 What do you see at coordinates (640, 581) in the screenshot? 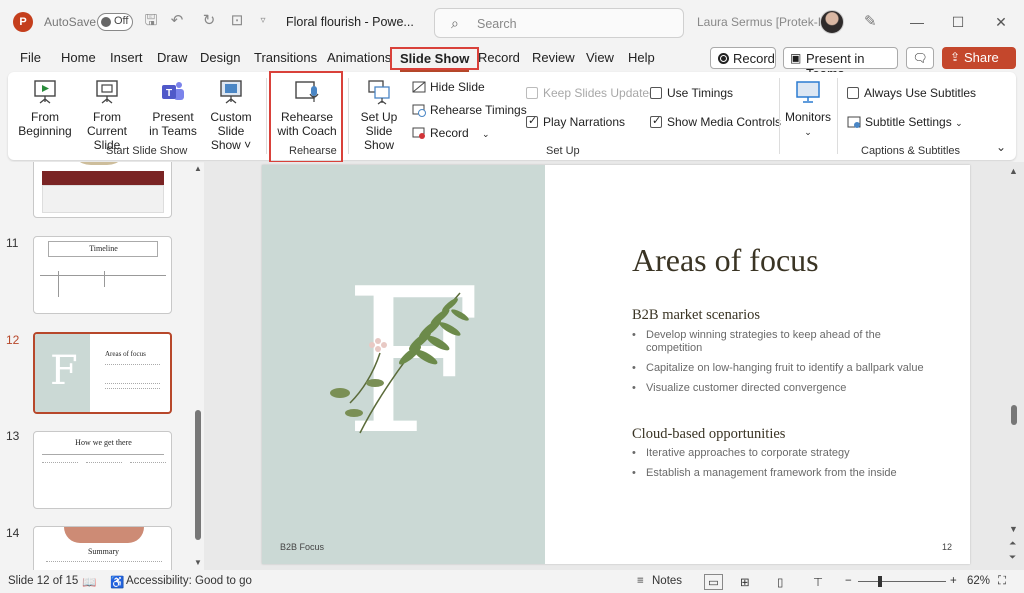
I see `notes-icon: ≡` at bounding box center [640, 581].